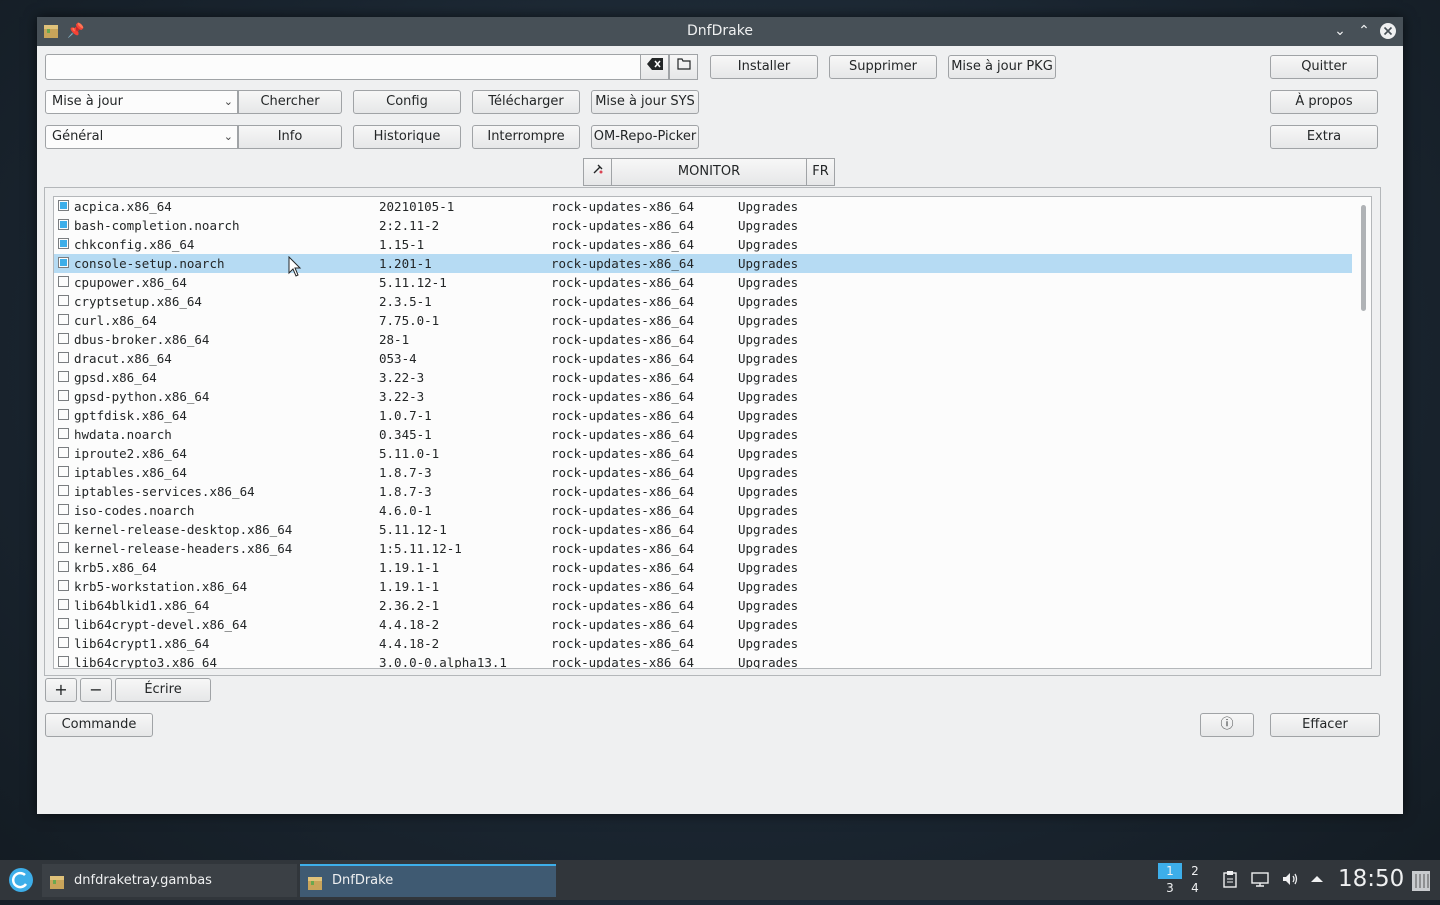  What do you see at coordinates (1324, 137) in the screenshot?
I see `extra-button: Extra` at bounding box center [1324, 137].